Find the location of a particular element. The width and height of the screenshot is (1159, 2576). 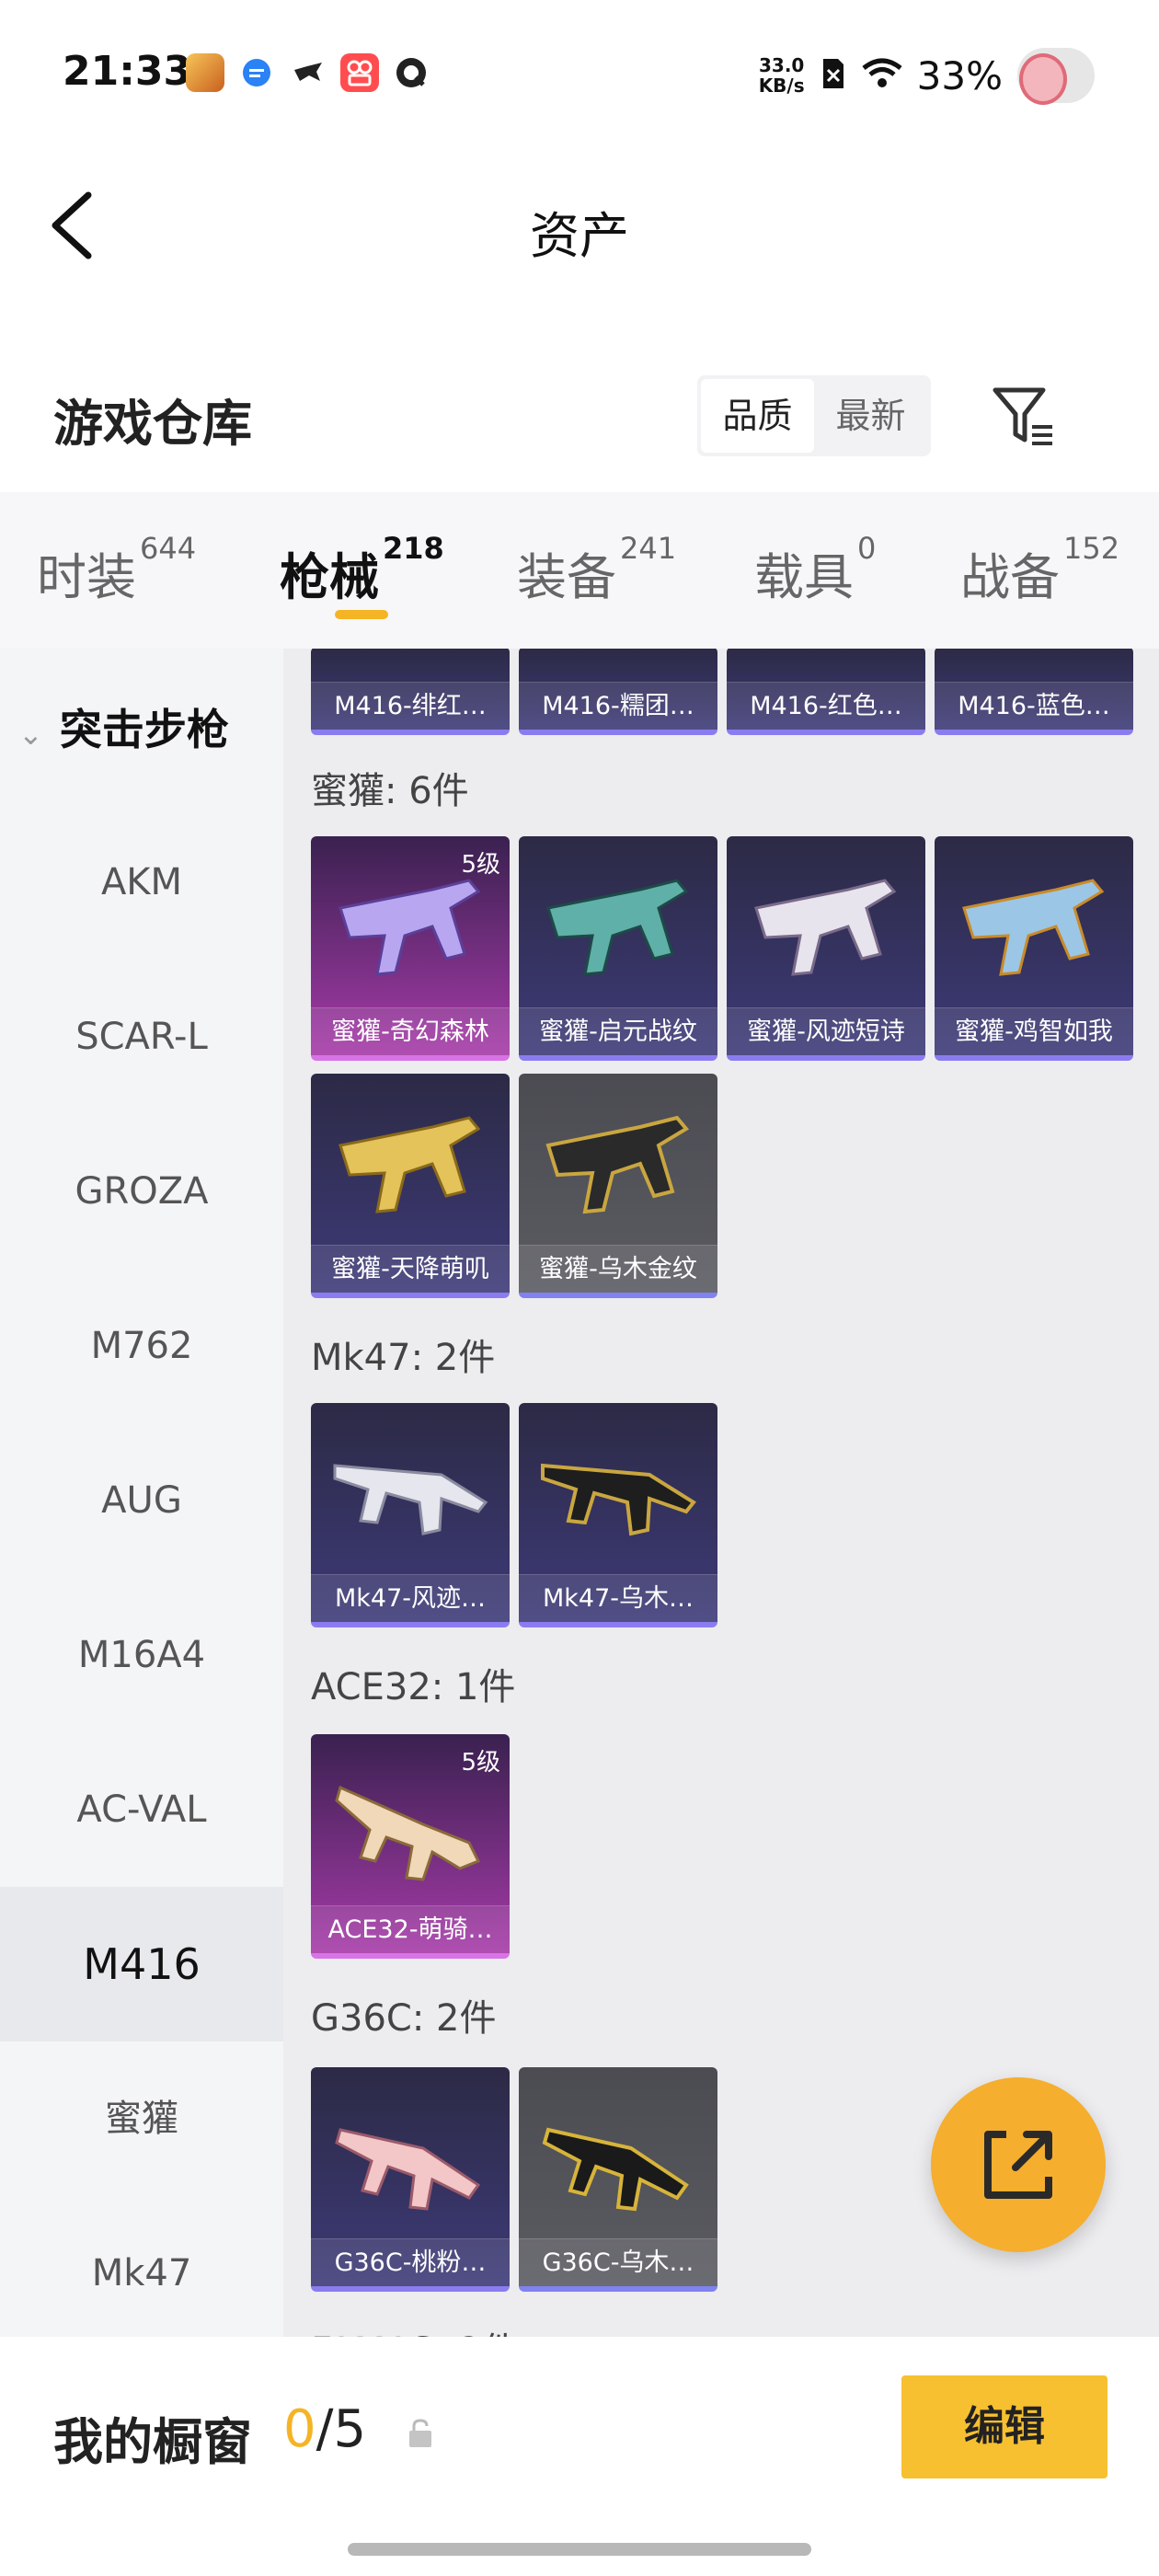

battery-percent: 33% is located at coordinates (959, 75).